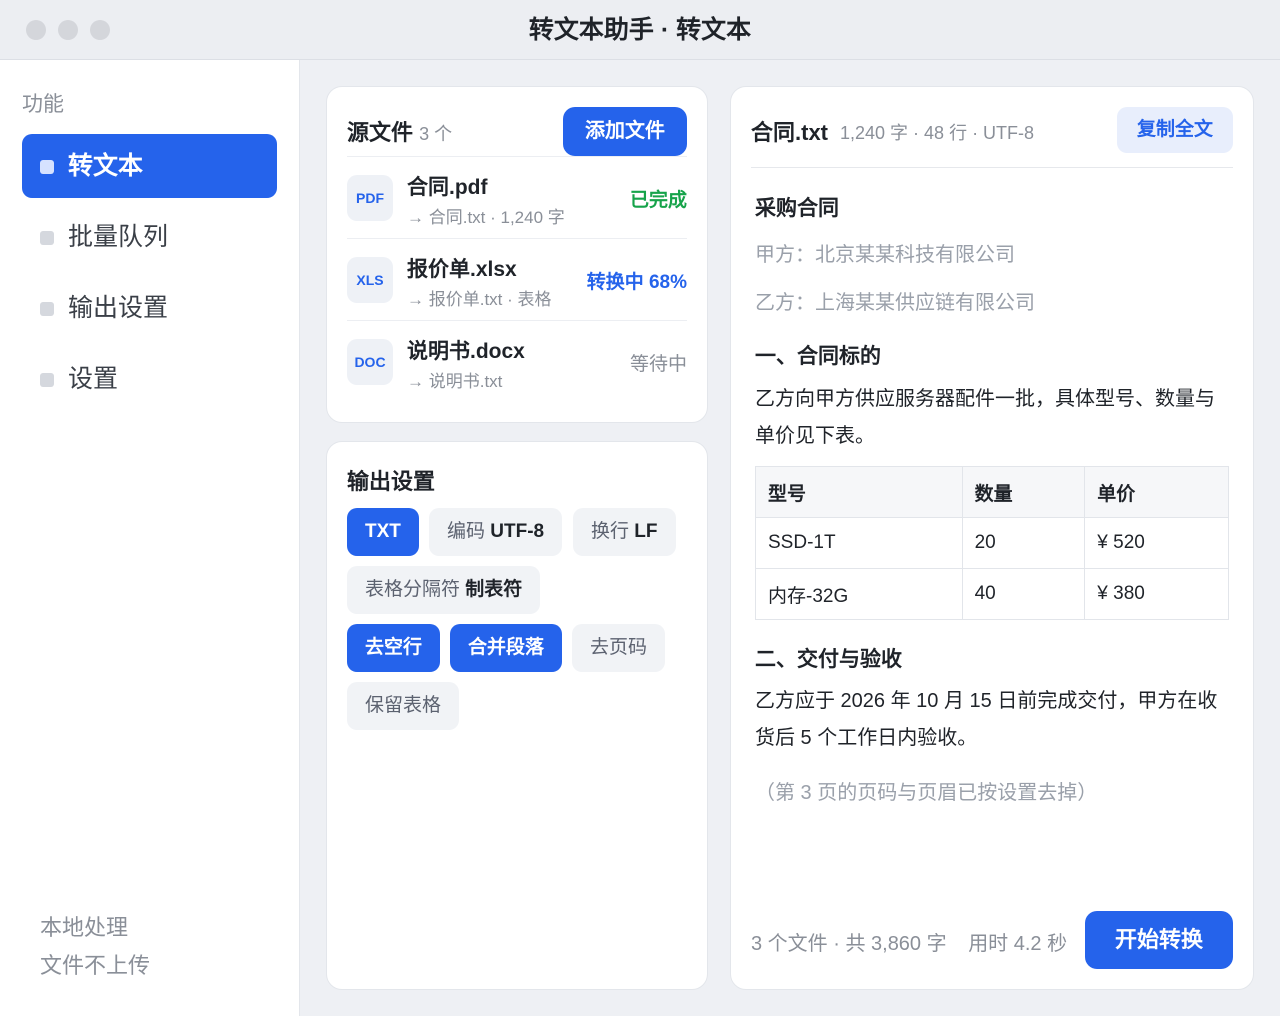  I want to click on xls-file-icon: XLS, so click(370, 280).